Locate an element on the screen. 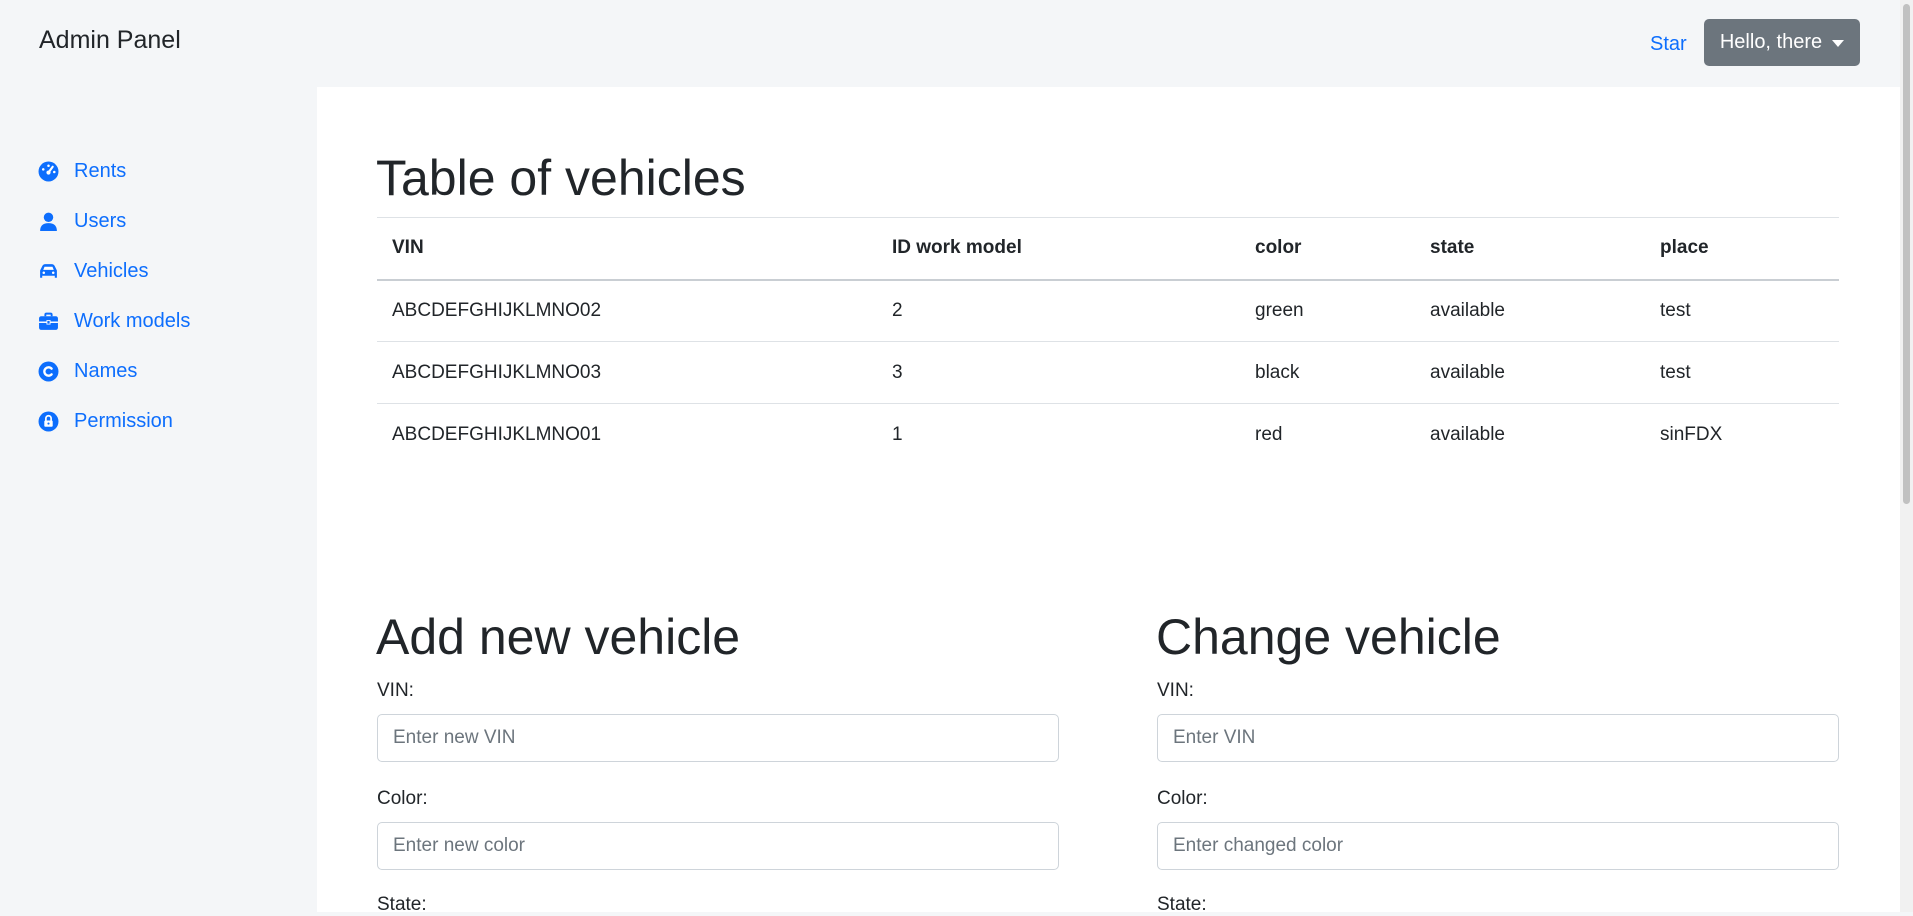 This screenshot has height=916, width=1913. cell-place: sinFDX is located at coordinates (1691, 434).